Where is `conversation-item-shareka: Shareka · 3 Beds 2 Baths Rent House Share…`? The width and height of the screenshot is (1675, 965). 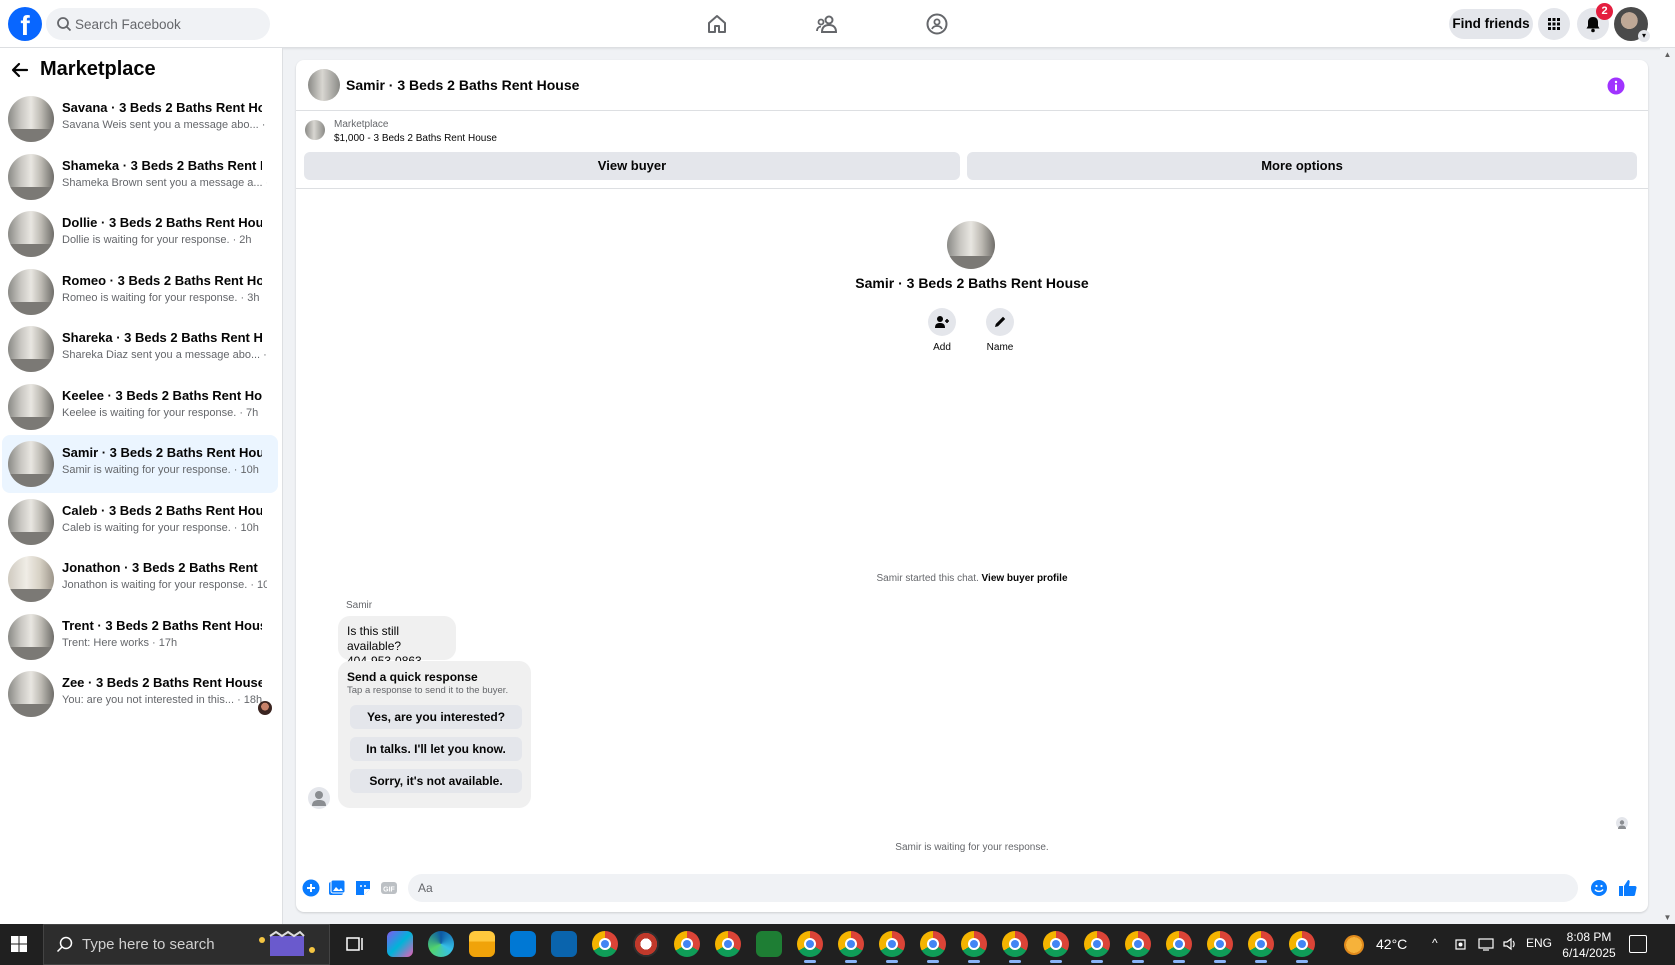
conversation-item-shareka: Shareka · 3 Beds 2 Baths Rent House Share… is located at coordinates (140, 349).